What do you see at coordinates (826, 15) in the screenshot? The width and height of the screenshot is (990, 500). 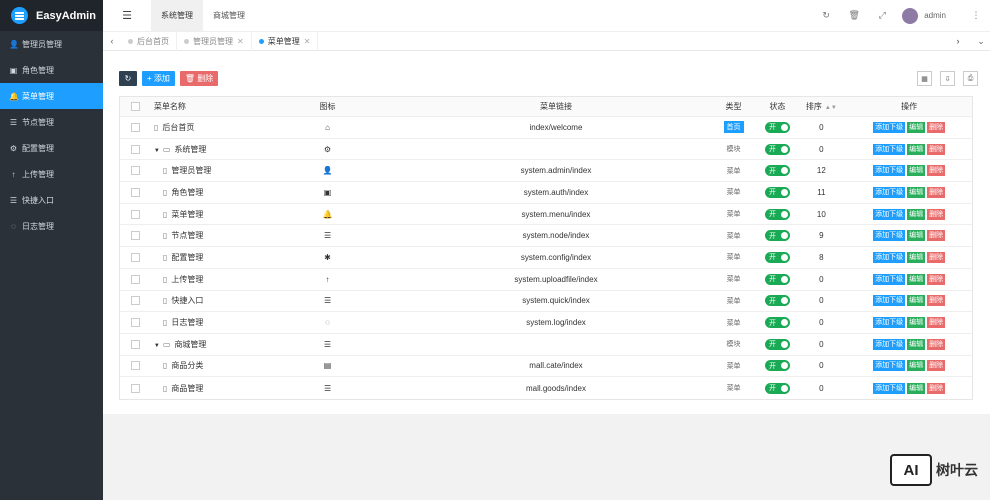 I see `refresh-icon: ↻` at bounding box center [826, 15].